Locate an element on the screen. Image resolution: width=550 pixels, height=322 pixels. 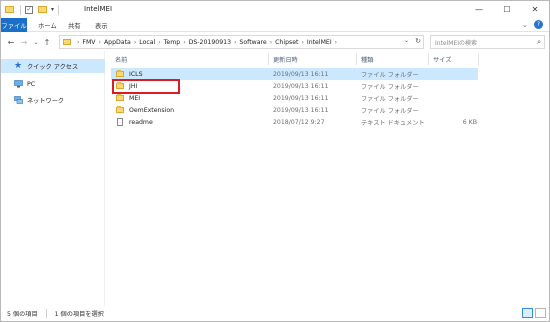
column-header-type: 種類 is located at coordinates (393, 59).